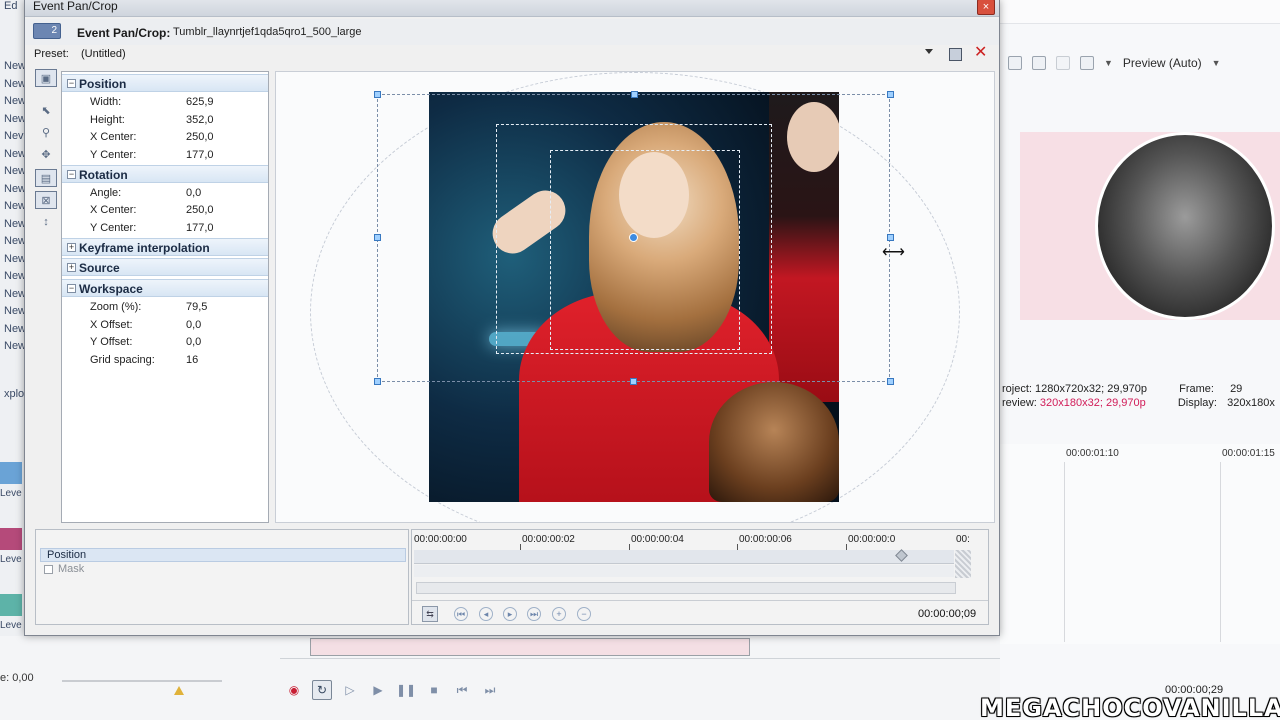 The width and height of the screenshot is (1280, 720). Describe the element at coordinates (165, 342) in the screenshot. I see `property-row-y-offset: Y Offset: 0,0` at that location.